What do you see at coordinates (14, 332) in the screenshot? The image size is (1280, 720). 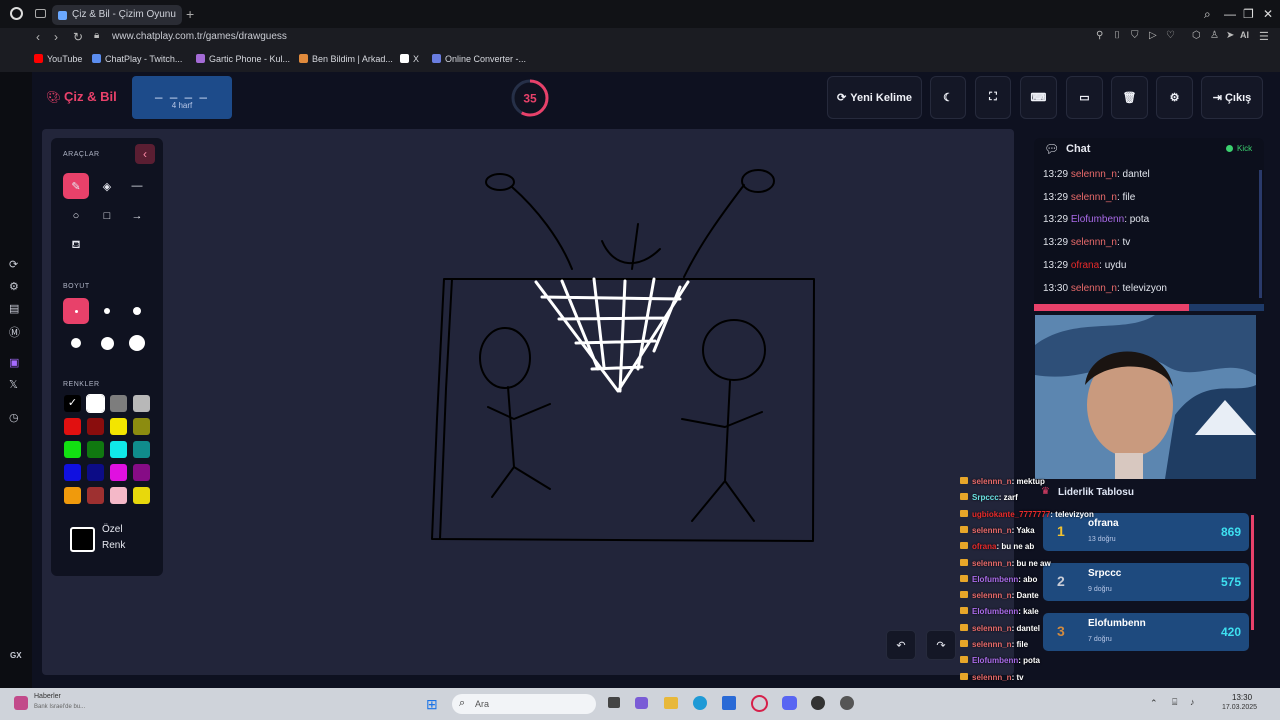 I see `messenger-icon: Ⓜ` at bounding box center [14, 332].